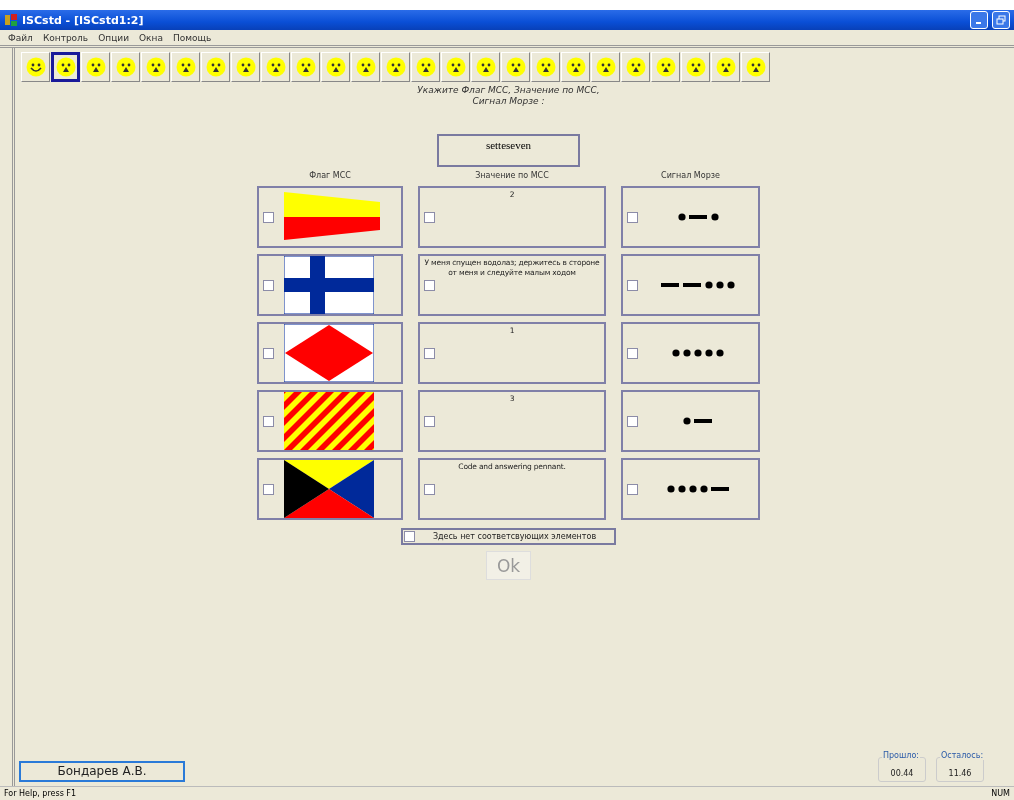 This screenshot has width=1014, height=800. What do you see at coordinates (1000, 793) in the screenshot?
I see `num-indicator: NUM` at bounding box center [1000, 793].